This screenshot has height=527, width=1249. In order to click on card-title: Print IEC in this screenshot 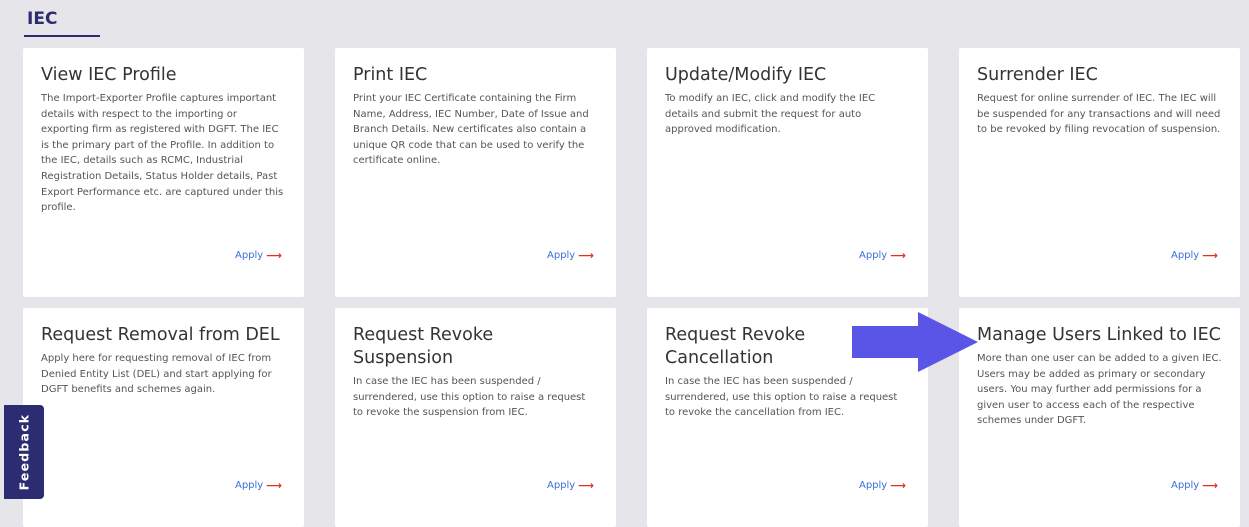, I will do `click(390, 75)`.